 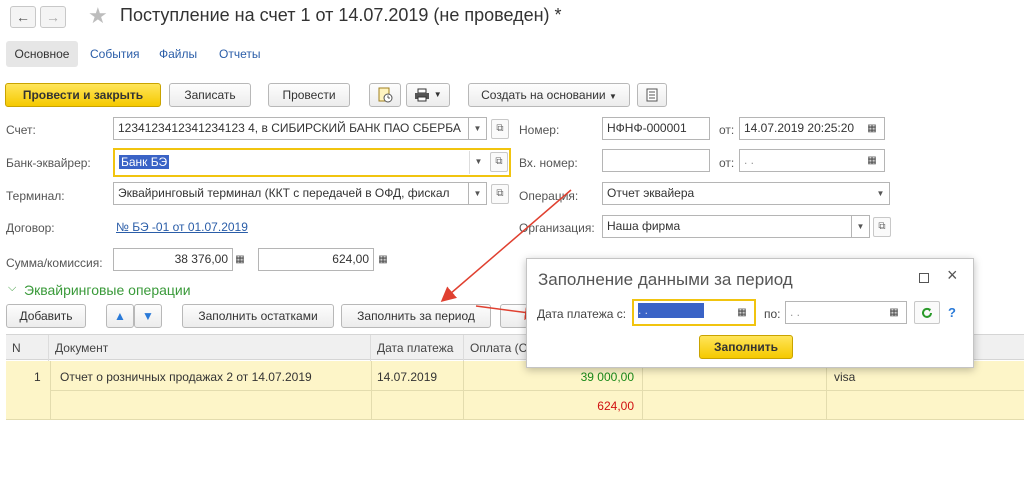 I want to click on dialog-title: Заполнение данными за период, so click(x=665, y=279).